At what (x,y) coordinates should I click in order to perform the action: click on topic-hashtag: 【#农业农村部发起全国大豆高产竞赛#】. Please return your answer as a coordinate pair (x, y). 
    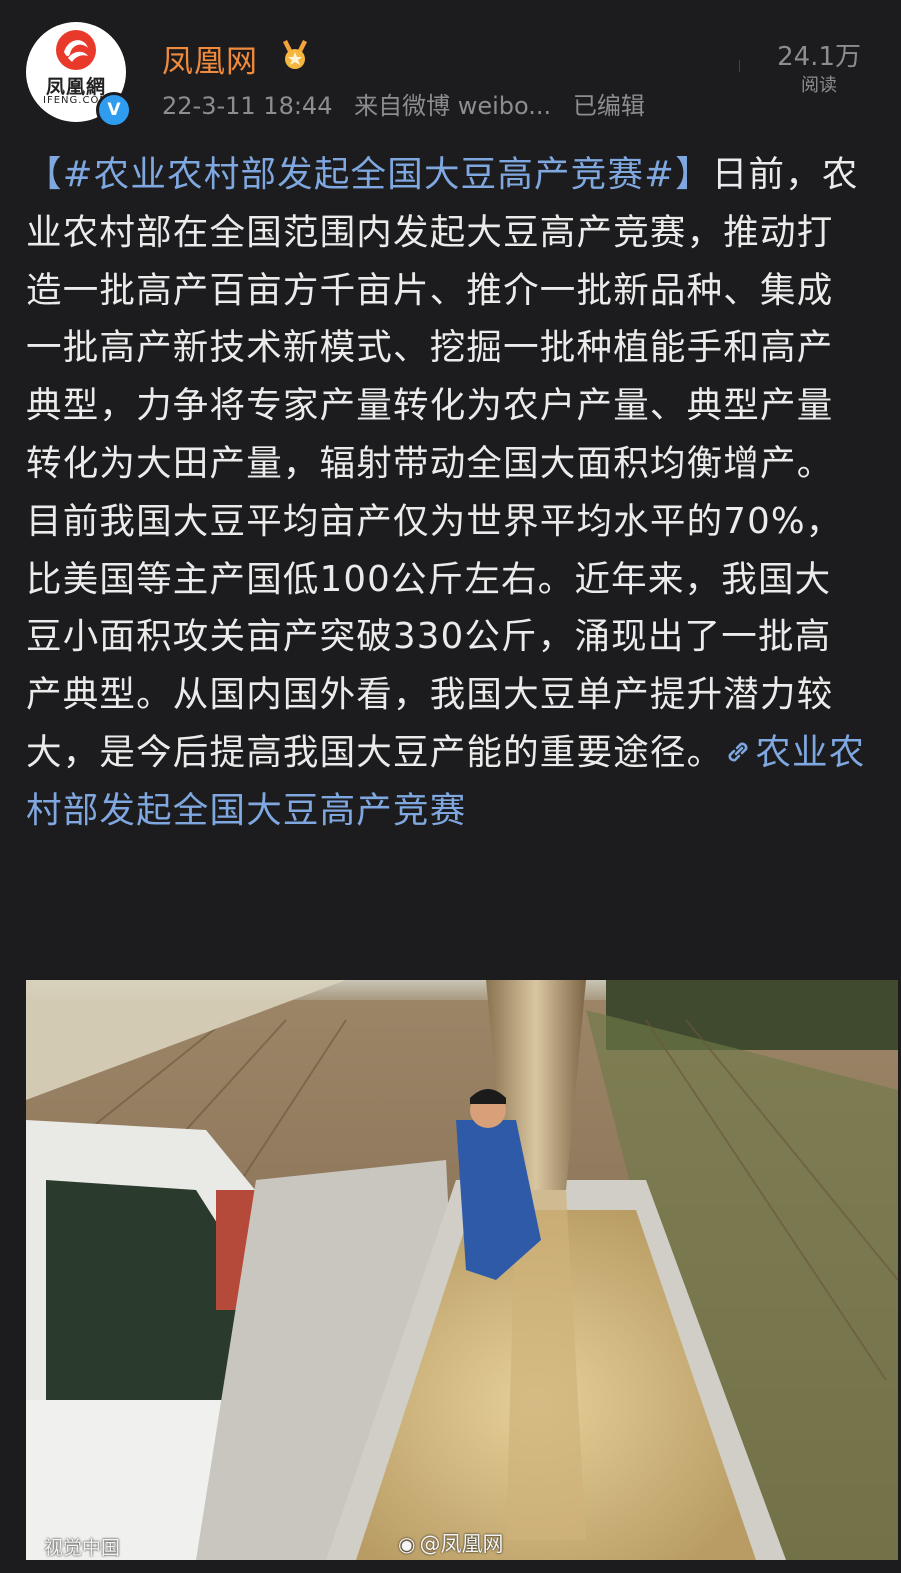
    Looking at the image, I should click on (369, 174).